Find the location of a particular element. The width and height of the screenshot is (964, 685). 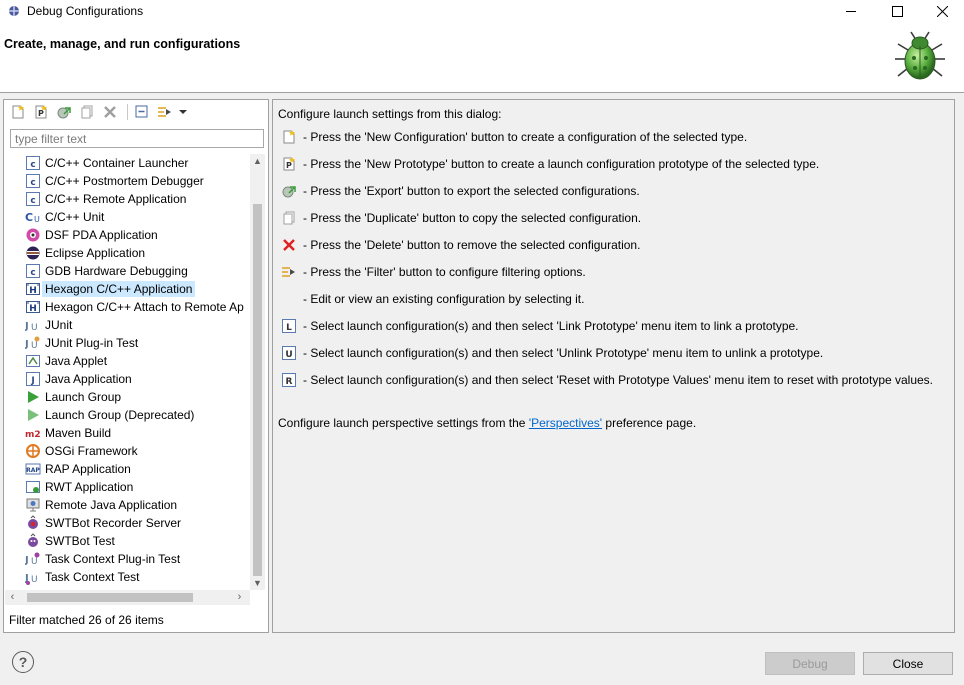

collapse-all-icon is located at coordinates (141, 111).